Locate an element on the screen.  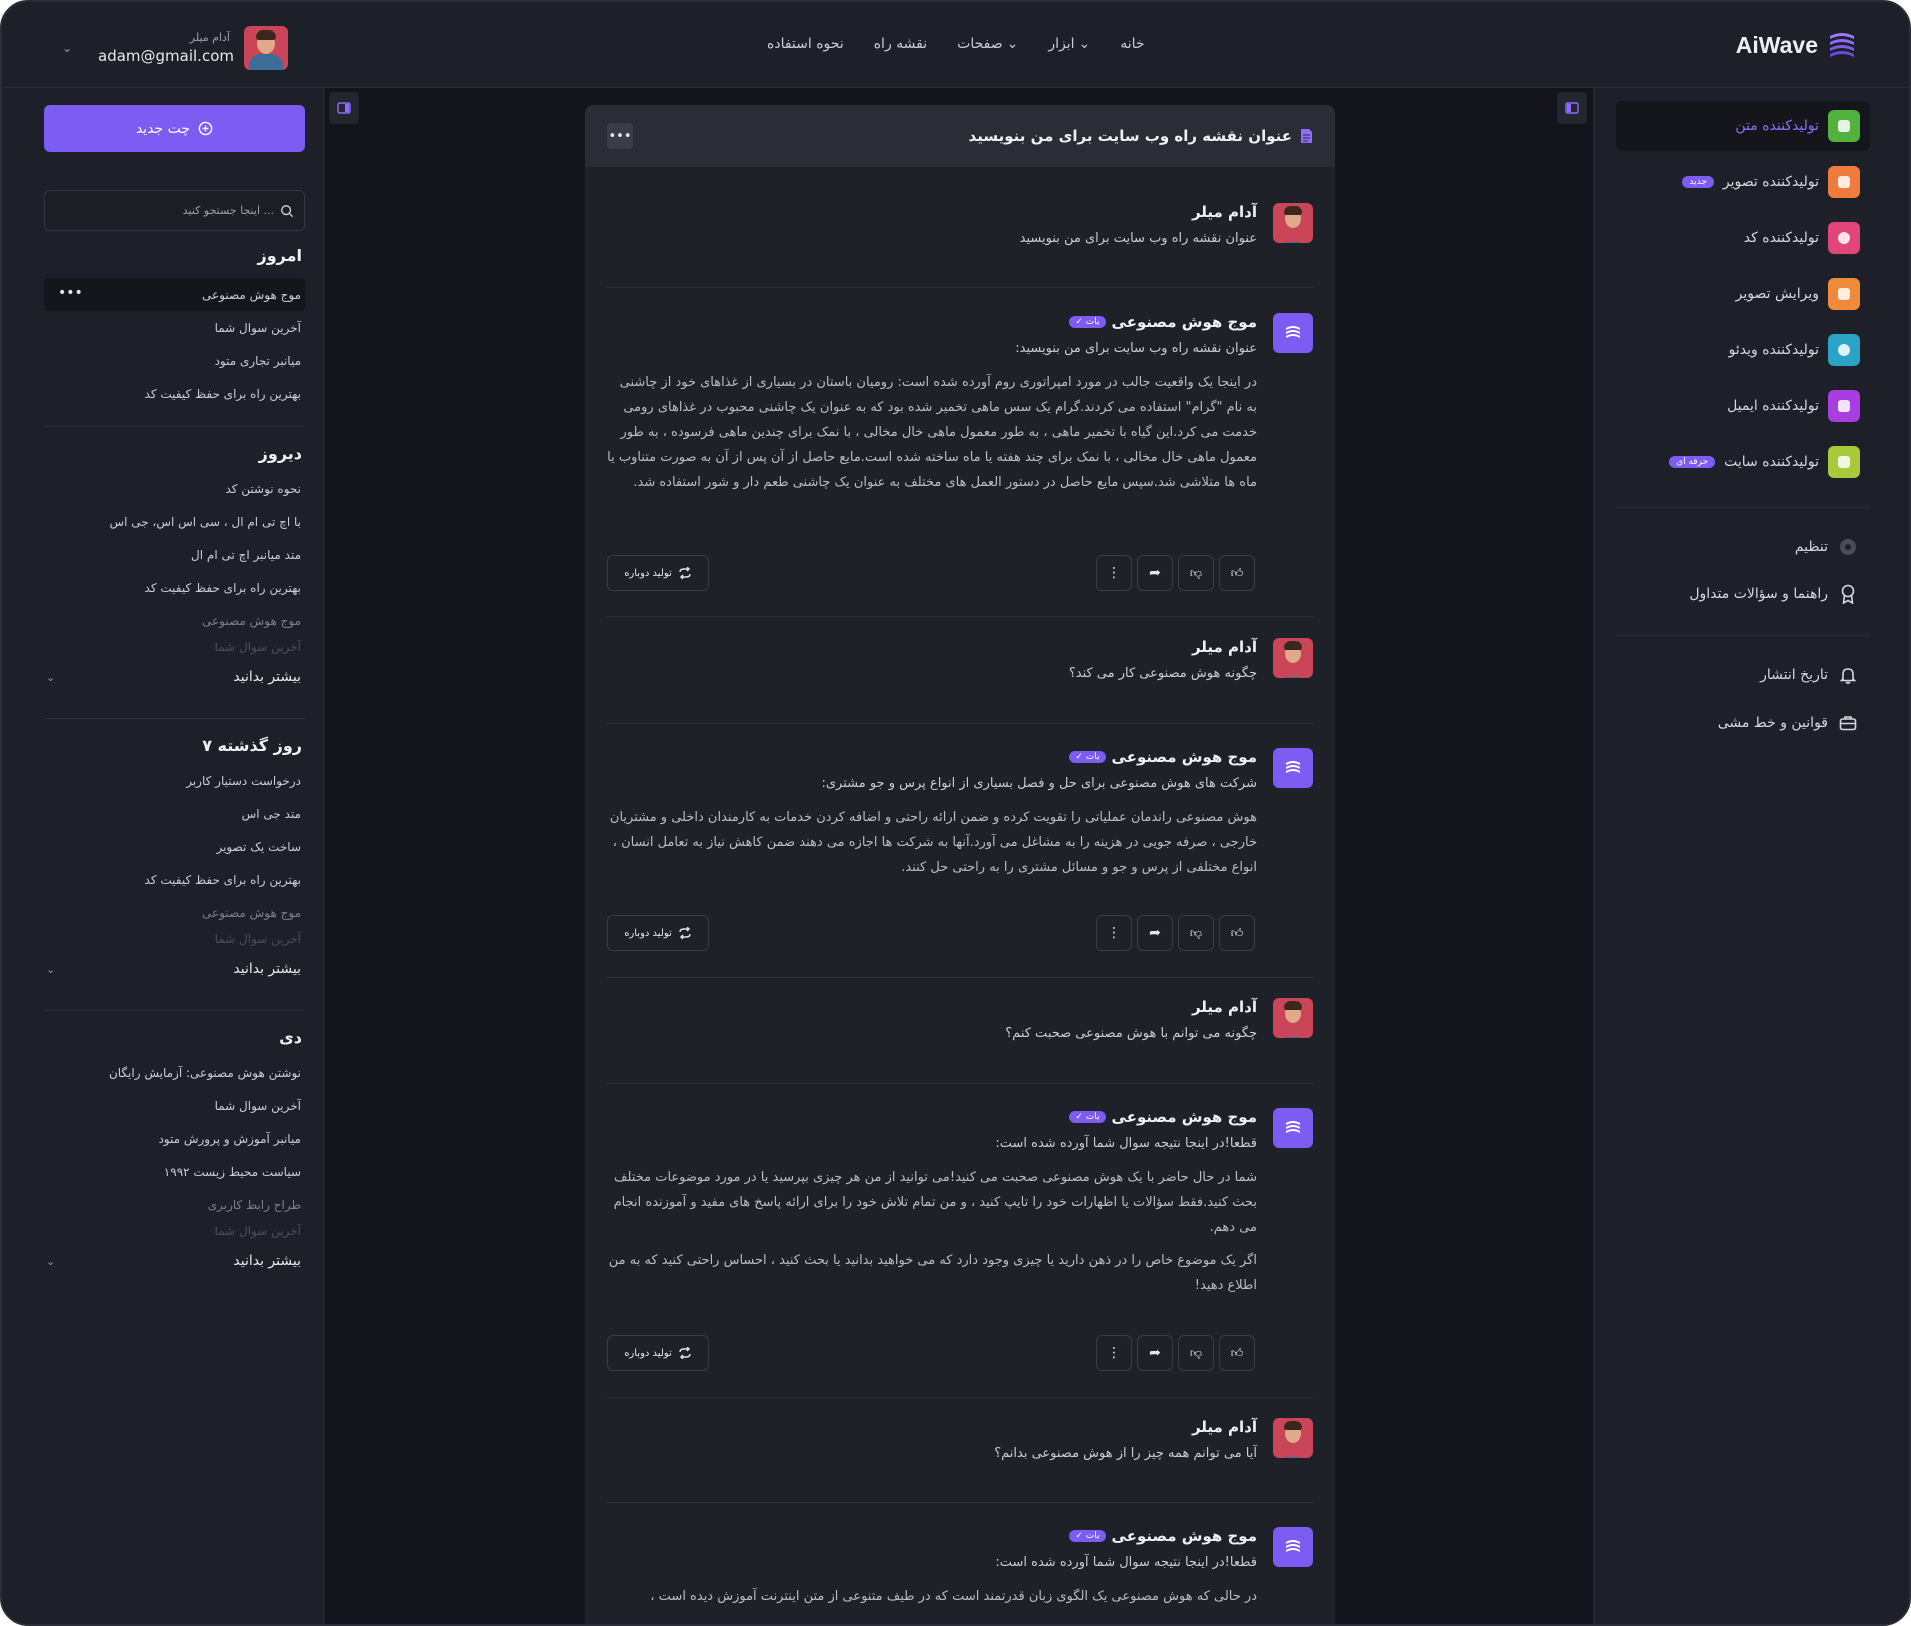
history-item: نوشتن هوش مصنوعی: آزمایش رایگان is located at coordinates (174, 1072).